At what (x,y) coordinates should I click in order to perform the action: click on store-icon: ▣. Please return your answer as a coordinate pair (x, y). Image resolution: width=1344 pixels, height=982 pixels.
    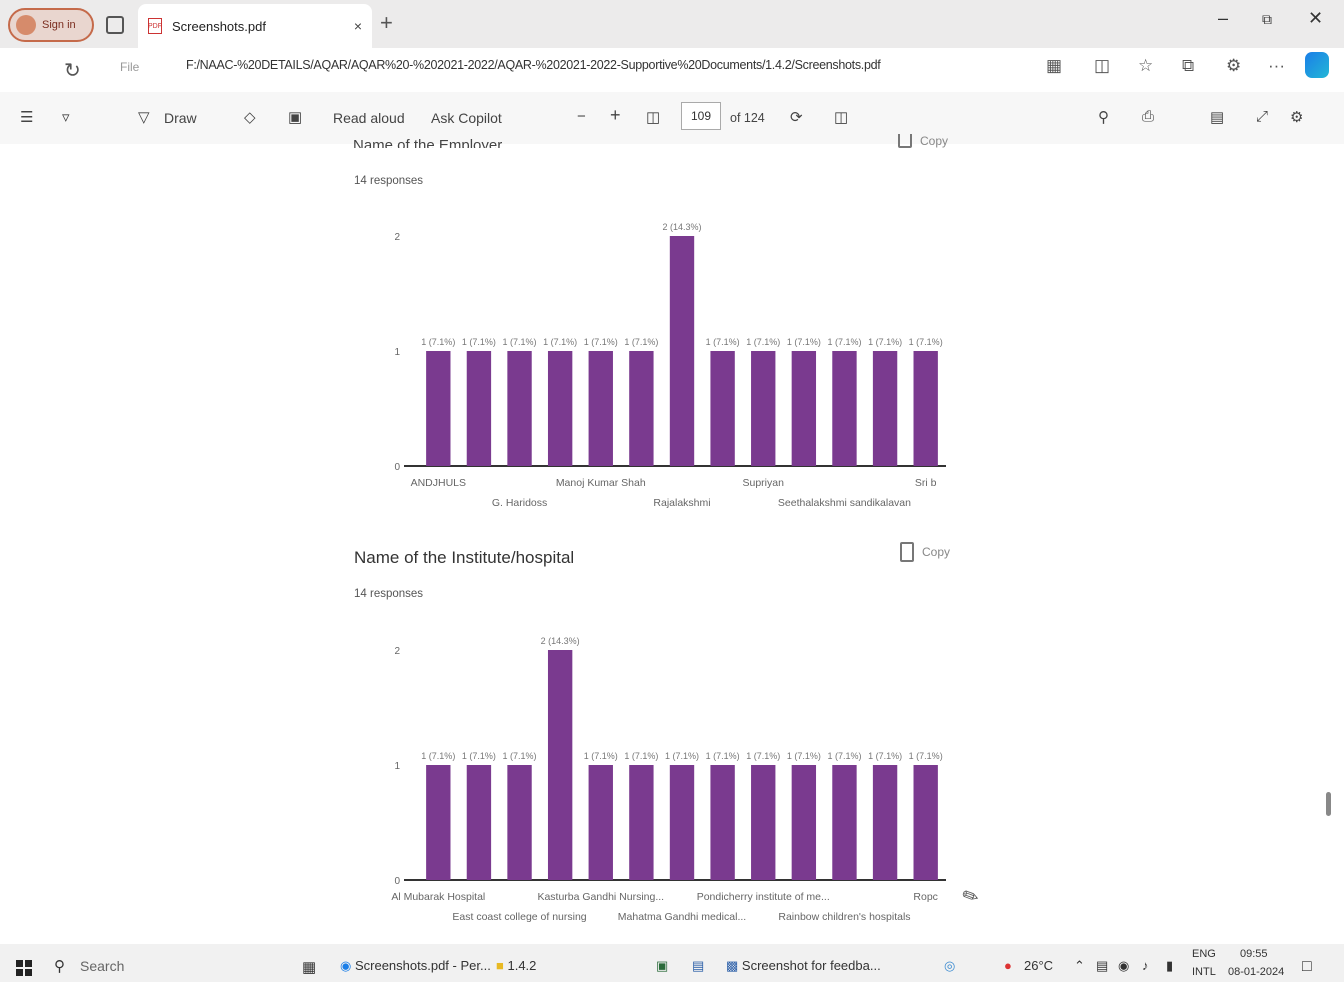
    Looking at the image, I should click on (662, 966).